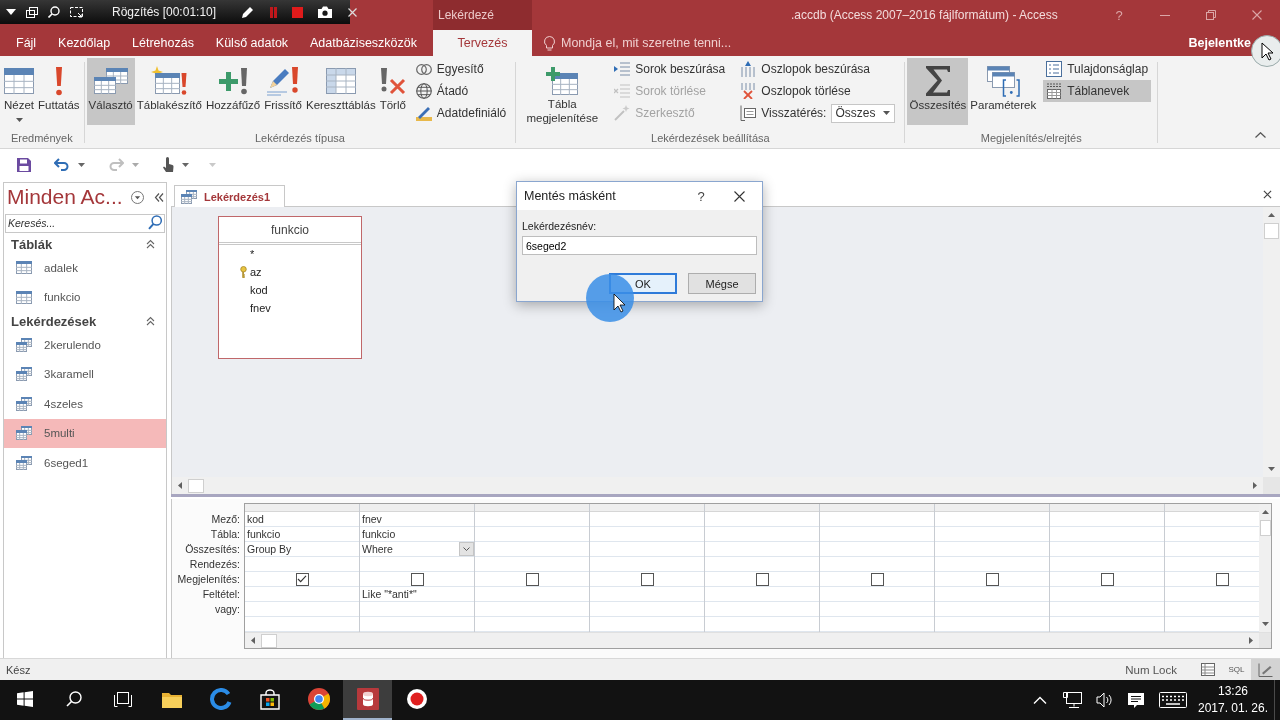 The image size is (1280, 720). Describe the element at coordinates (158, 197) in the screenshot. I see `double-chevron-left-icon` at that location.